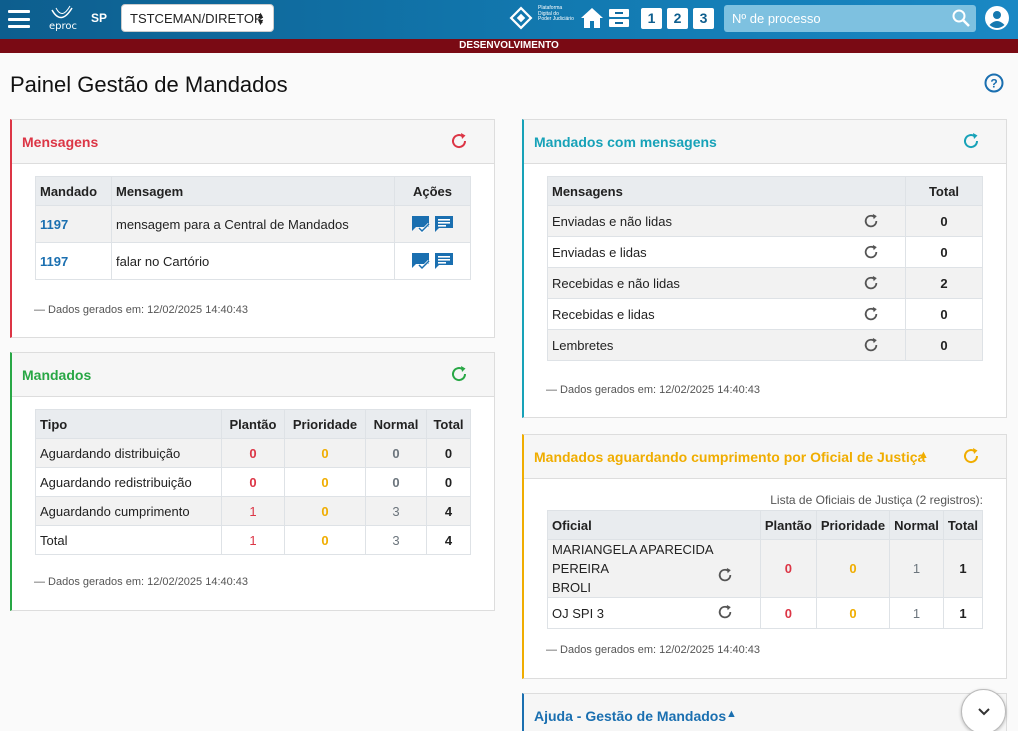 This screenshot has height=731, width=1018. Describe the element at coordinates (432, 224) in the screenshot. I see `actions-cell` at that location.